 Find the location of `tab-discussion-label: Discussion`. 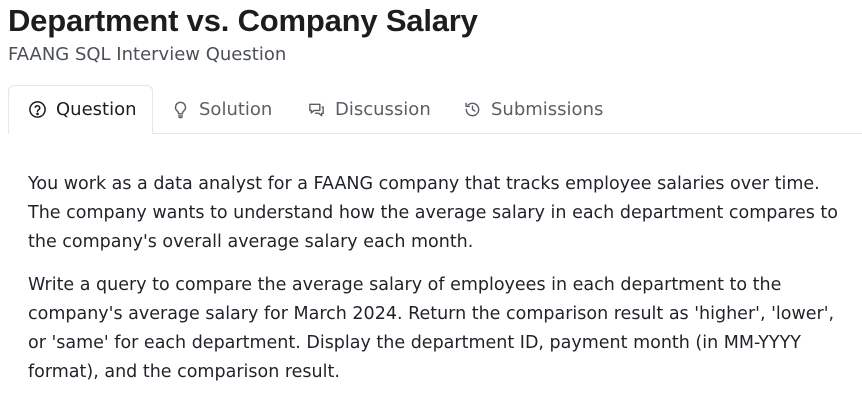

tab-discussion-label: Discussion is located at coordinates (383, 109).